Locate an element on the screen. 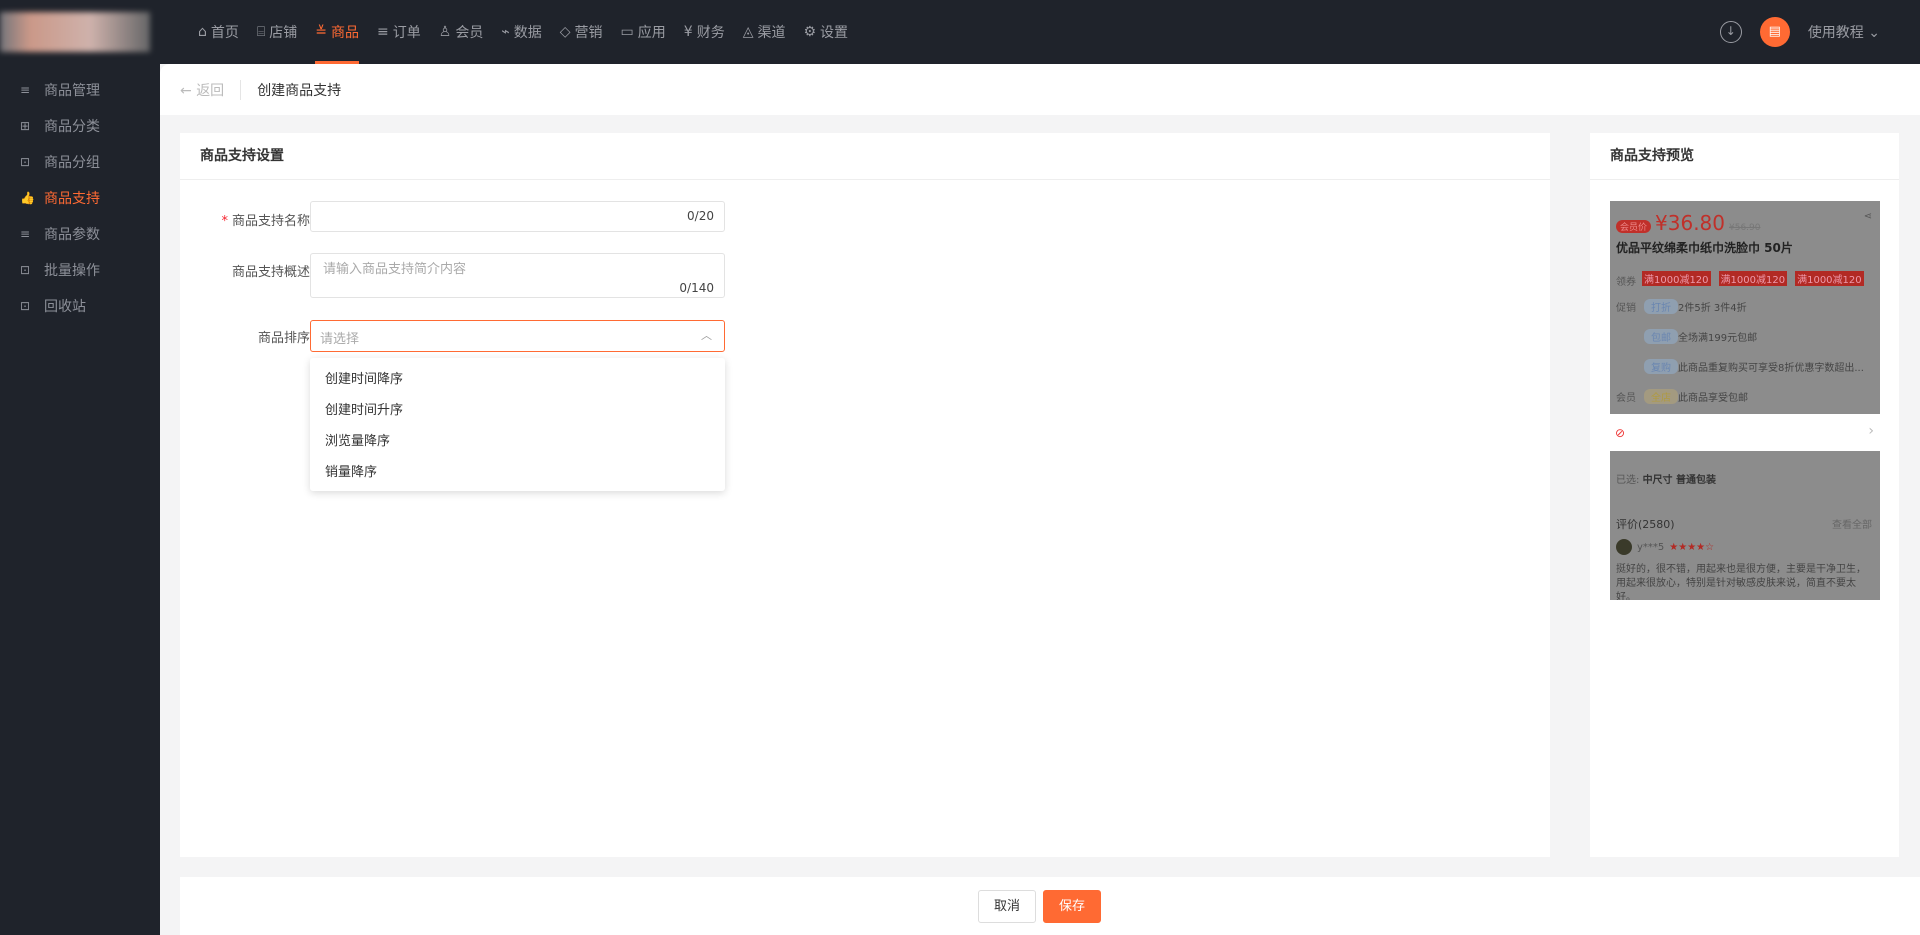 This screenshot has height=935, width=1920. chart-icon: ⌁ is located at coordinates (505, 32).